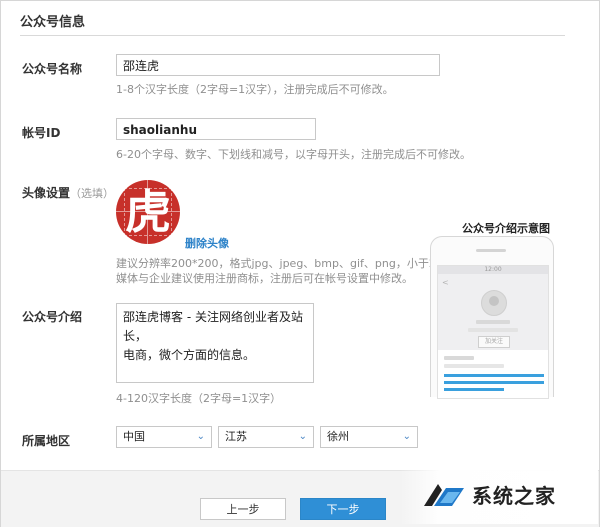 Image resolution: width=600 pixels, height=527 pixels. What do you see at coordinates (46, 193) in the screenshot?
I see `avatar-label-text: 头像设置` at bounding box center [46, 193].